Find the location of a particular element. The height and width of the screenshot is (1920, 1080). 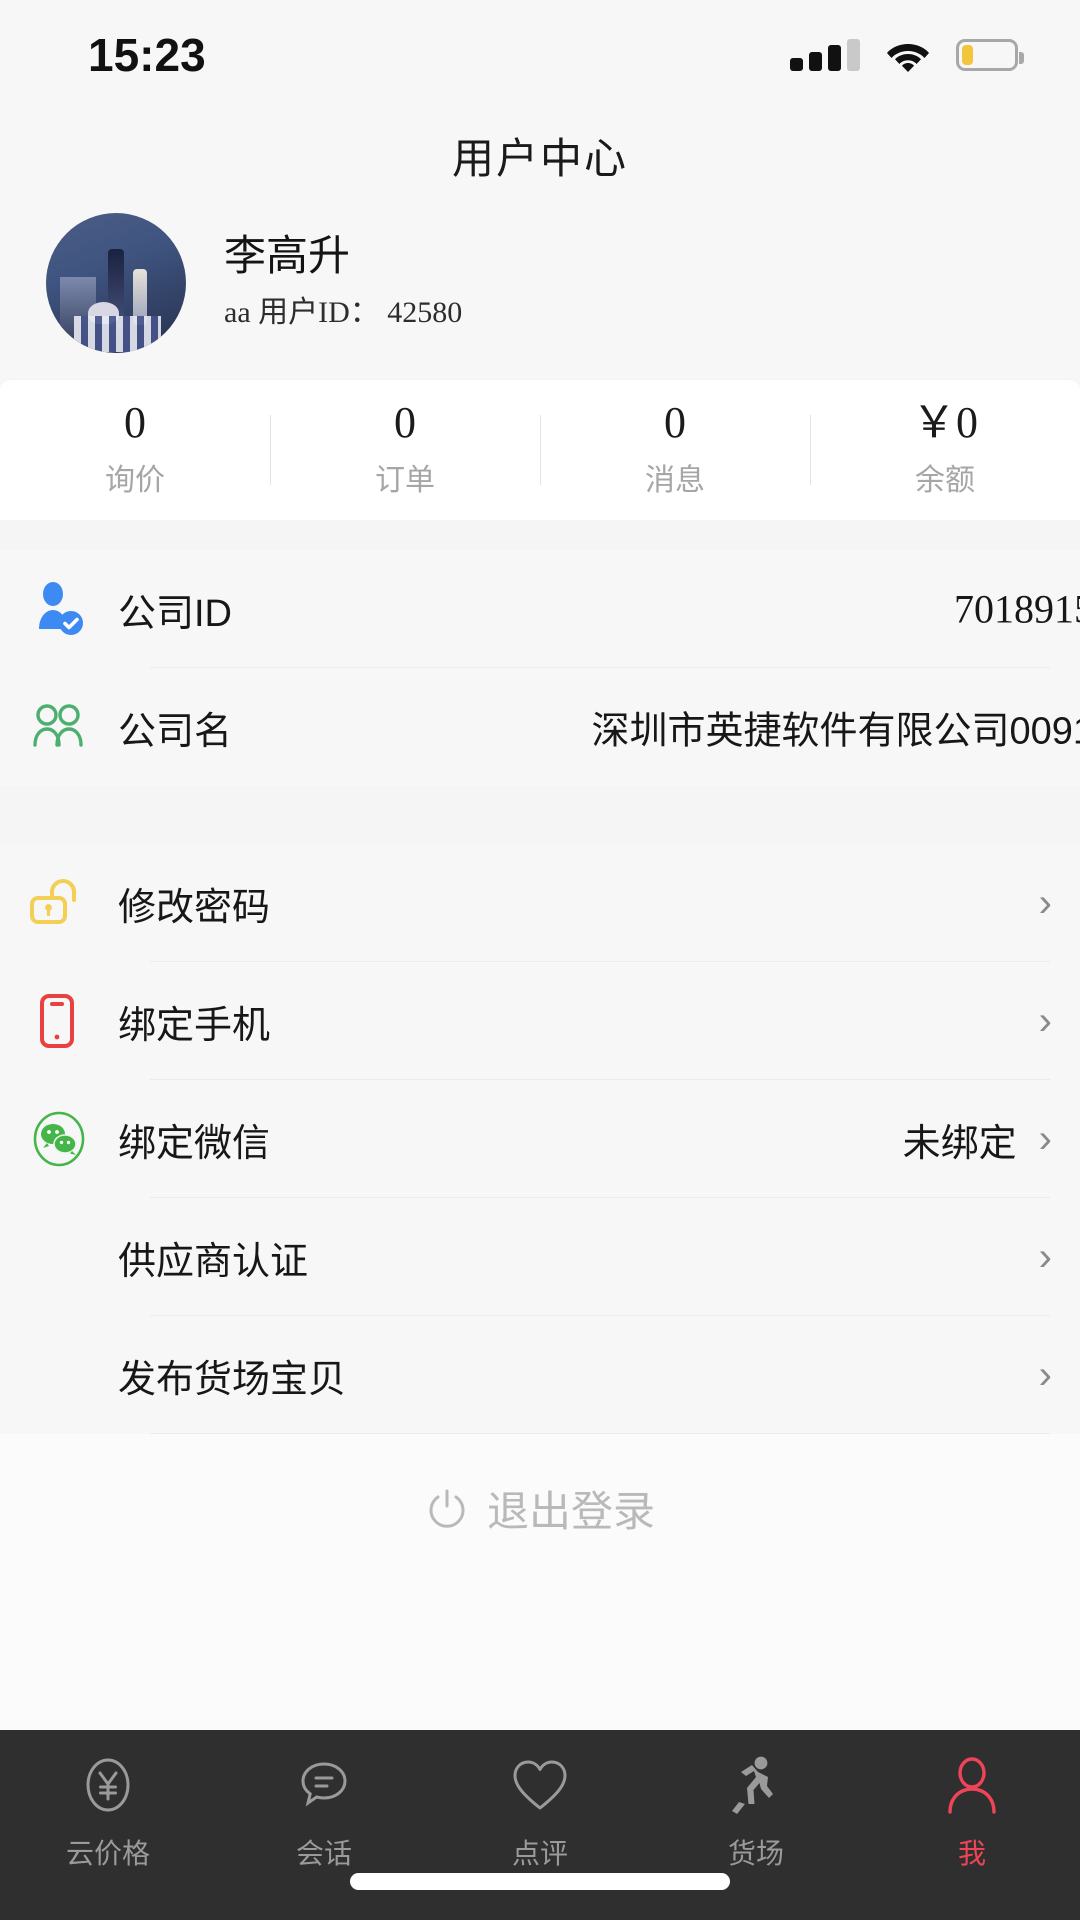

tab-reviews: 点评 is located at coordinates (540, 1812).